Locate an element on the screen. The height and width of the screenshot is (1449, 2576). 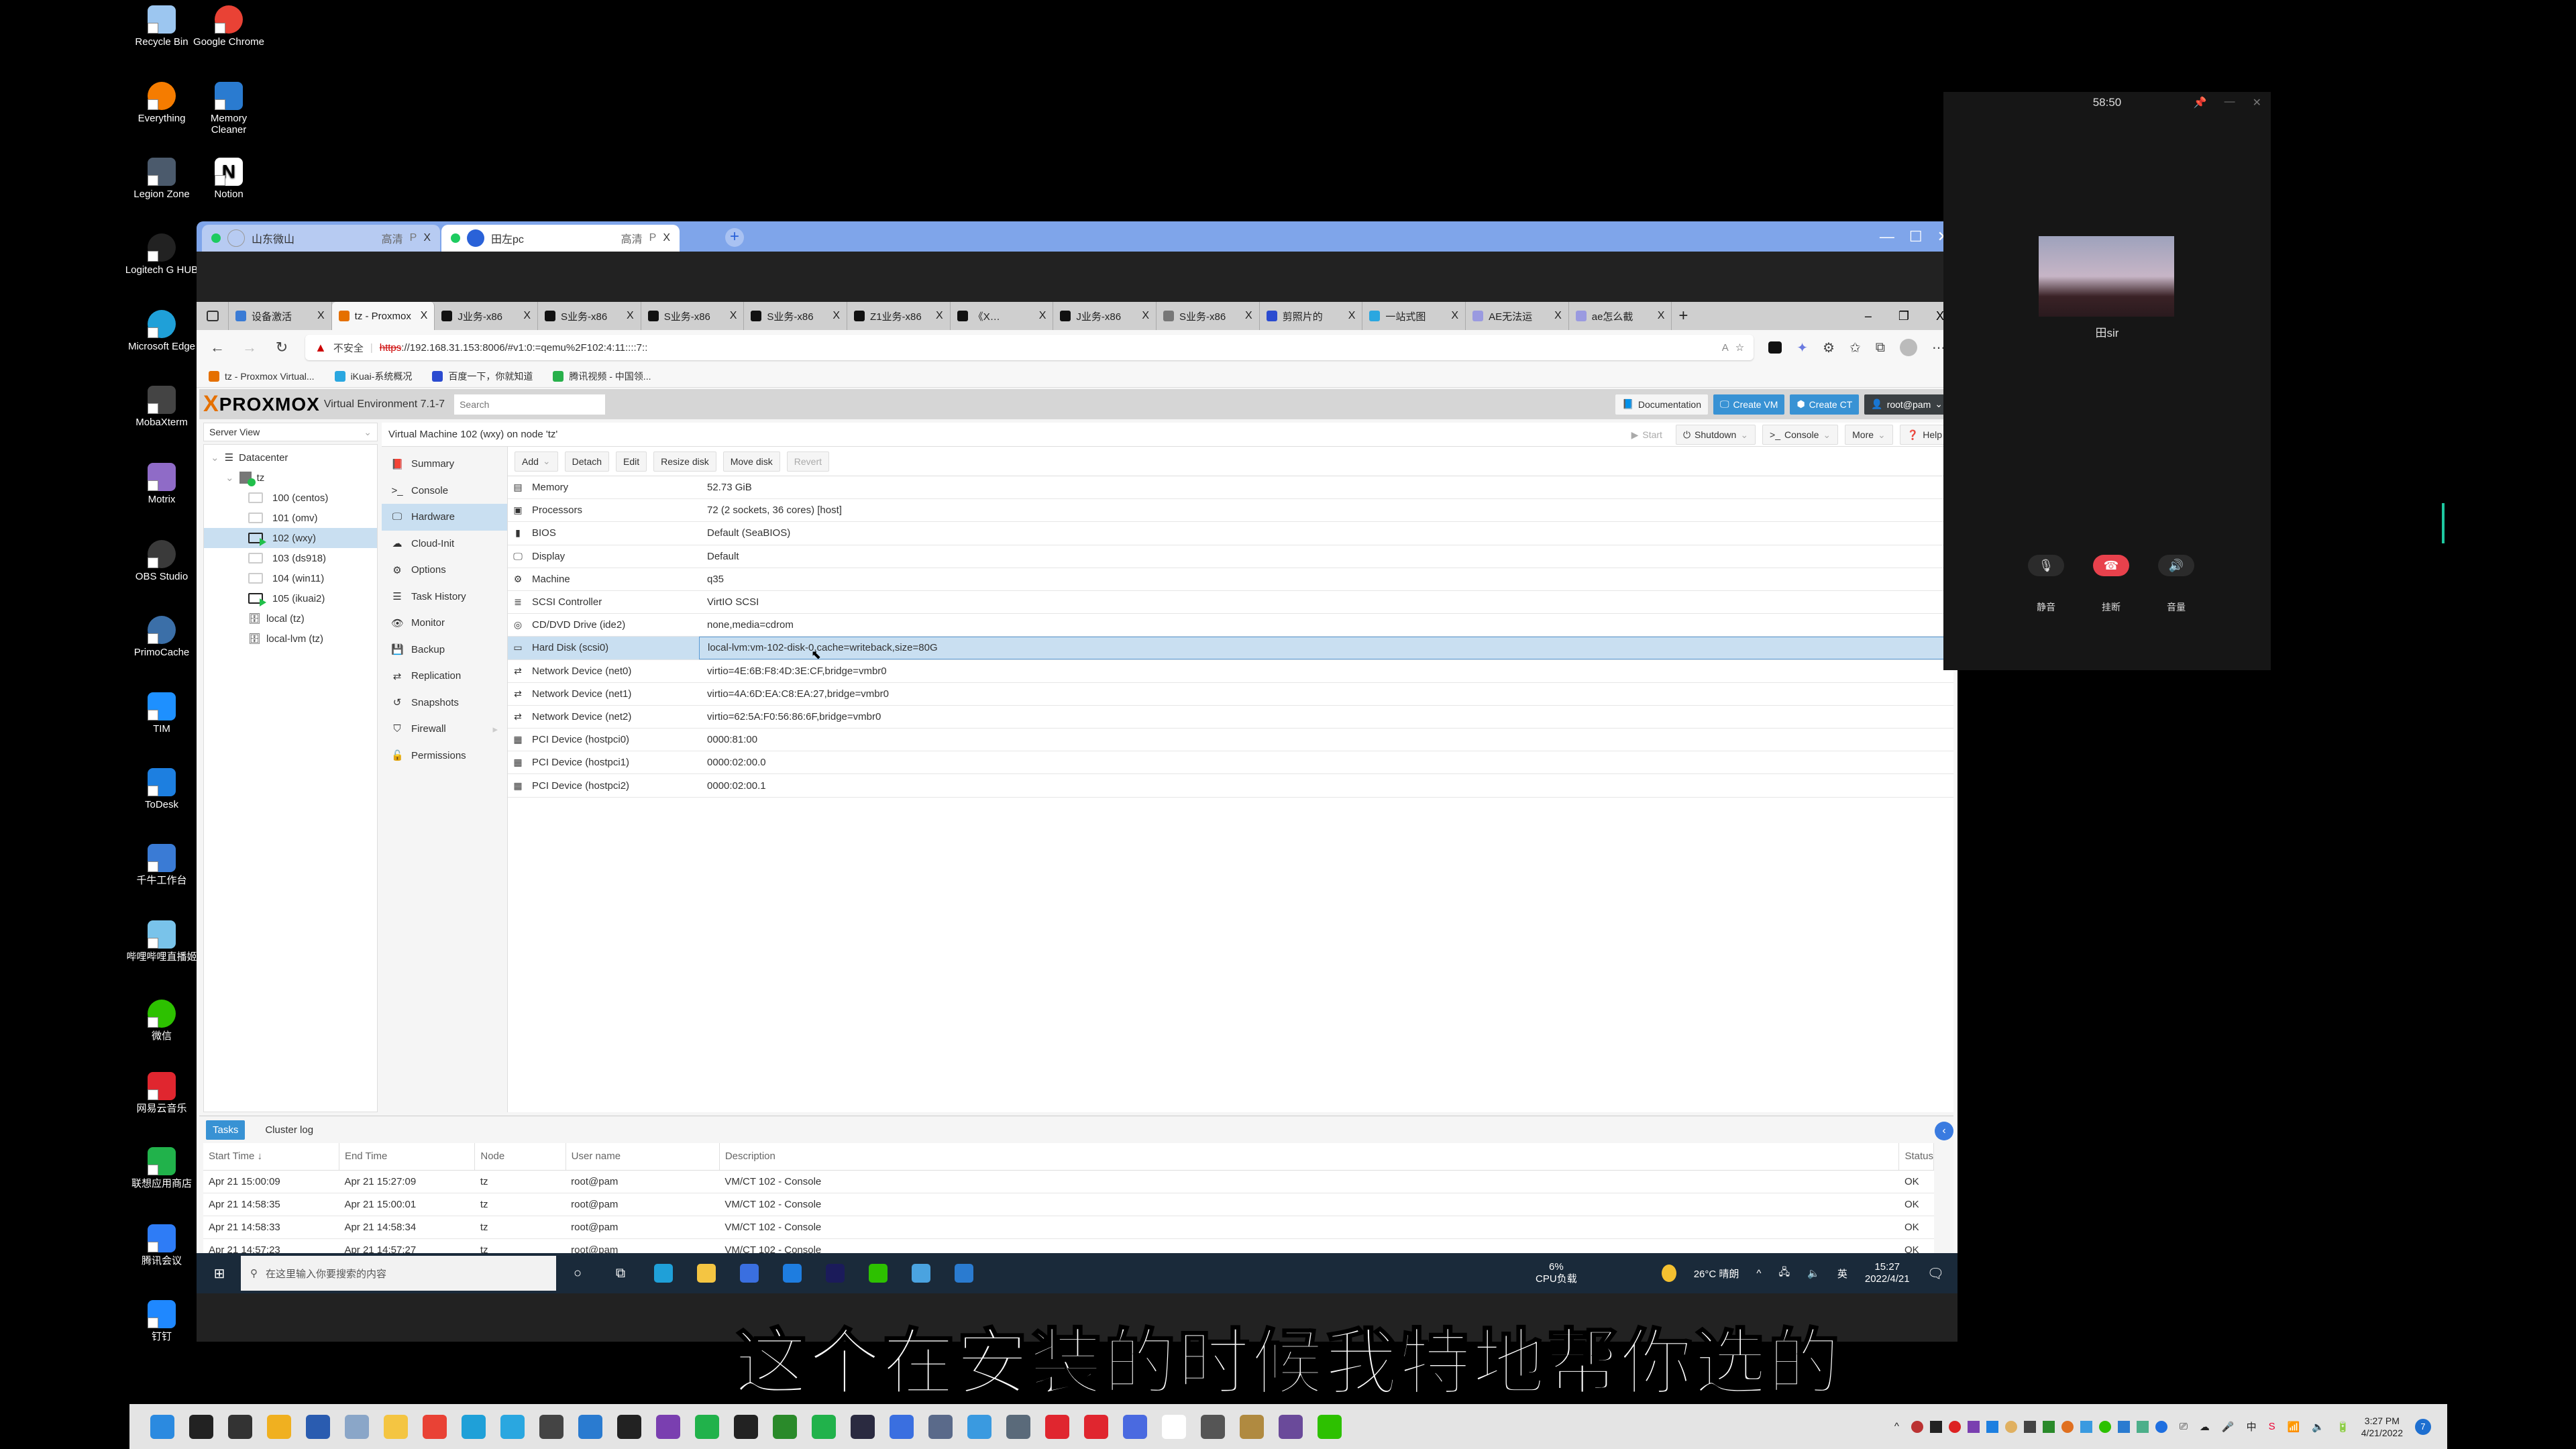
hardware-row: ▦ PCI Device (hostpci2) 0000:02:00.1 is located at coordinates (1230, 786).